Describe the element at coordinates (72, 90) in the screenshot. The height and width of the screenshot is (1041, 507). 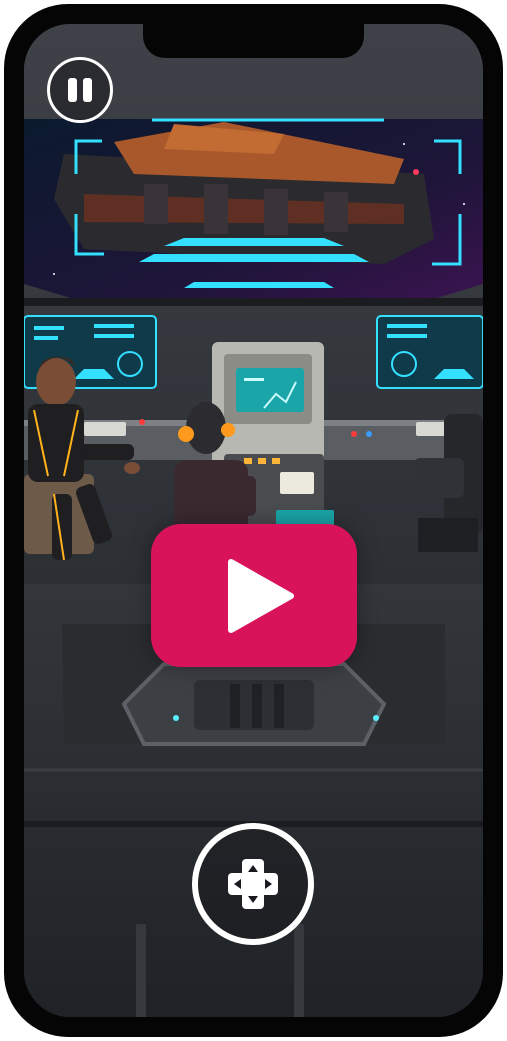
I see `pause-icon` at that location.